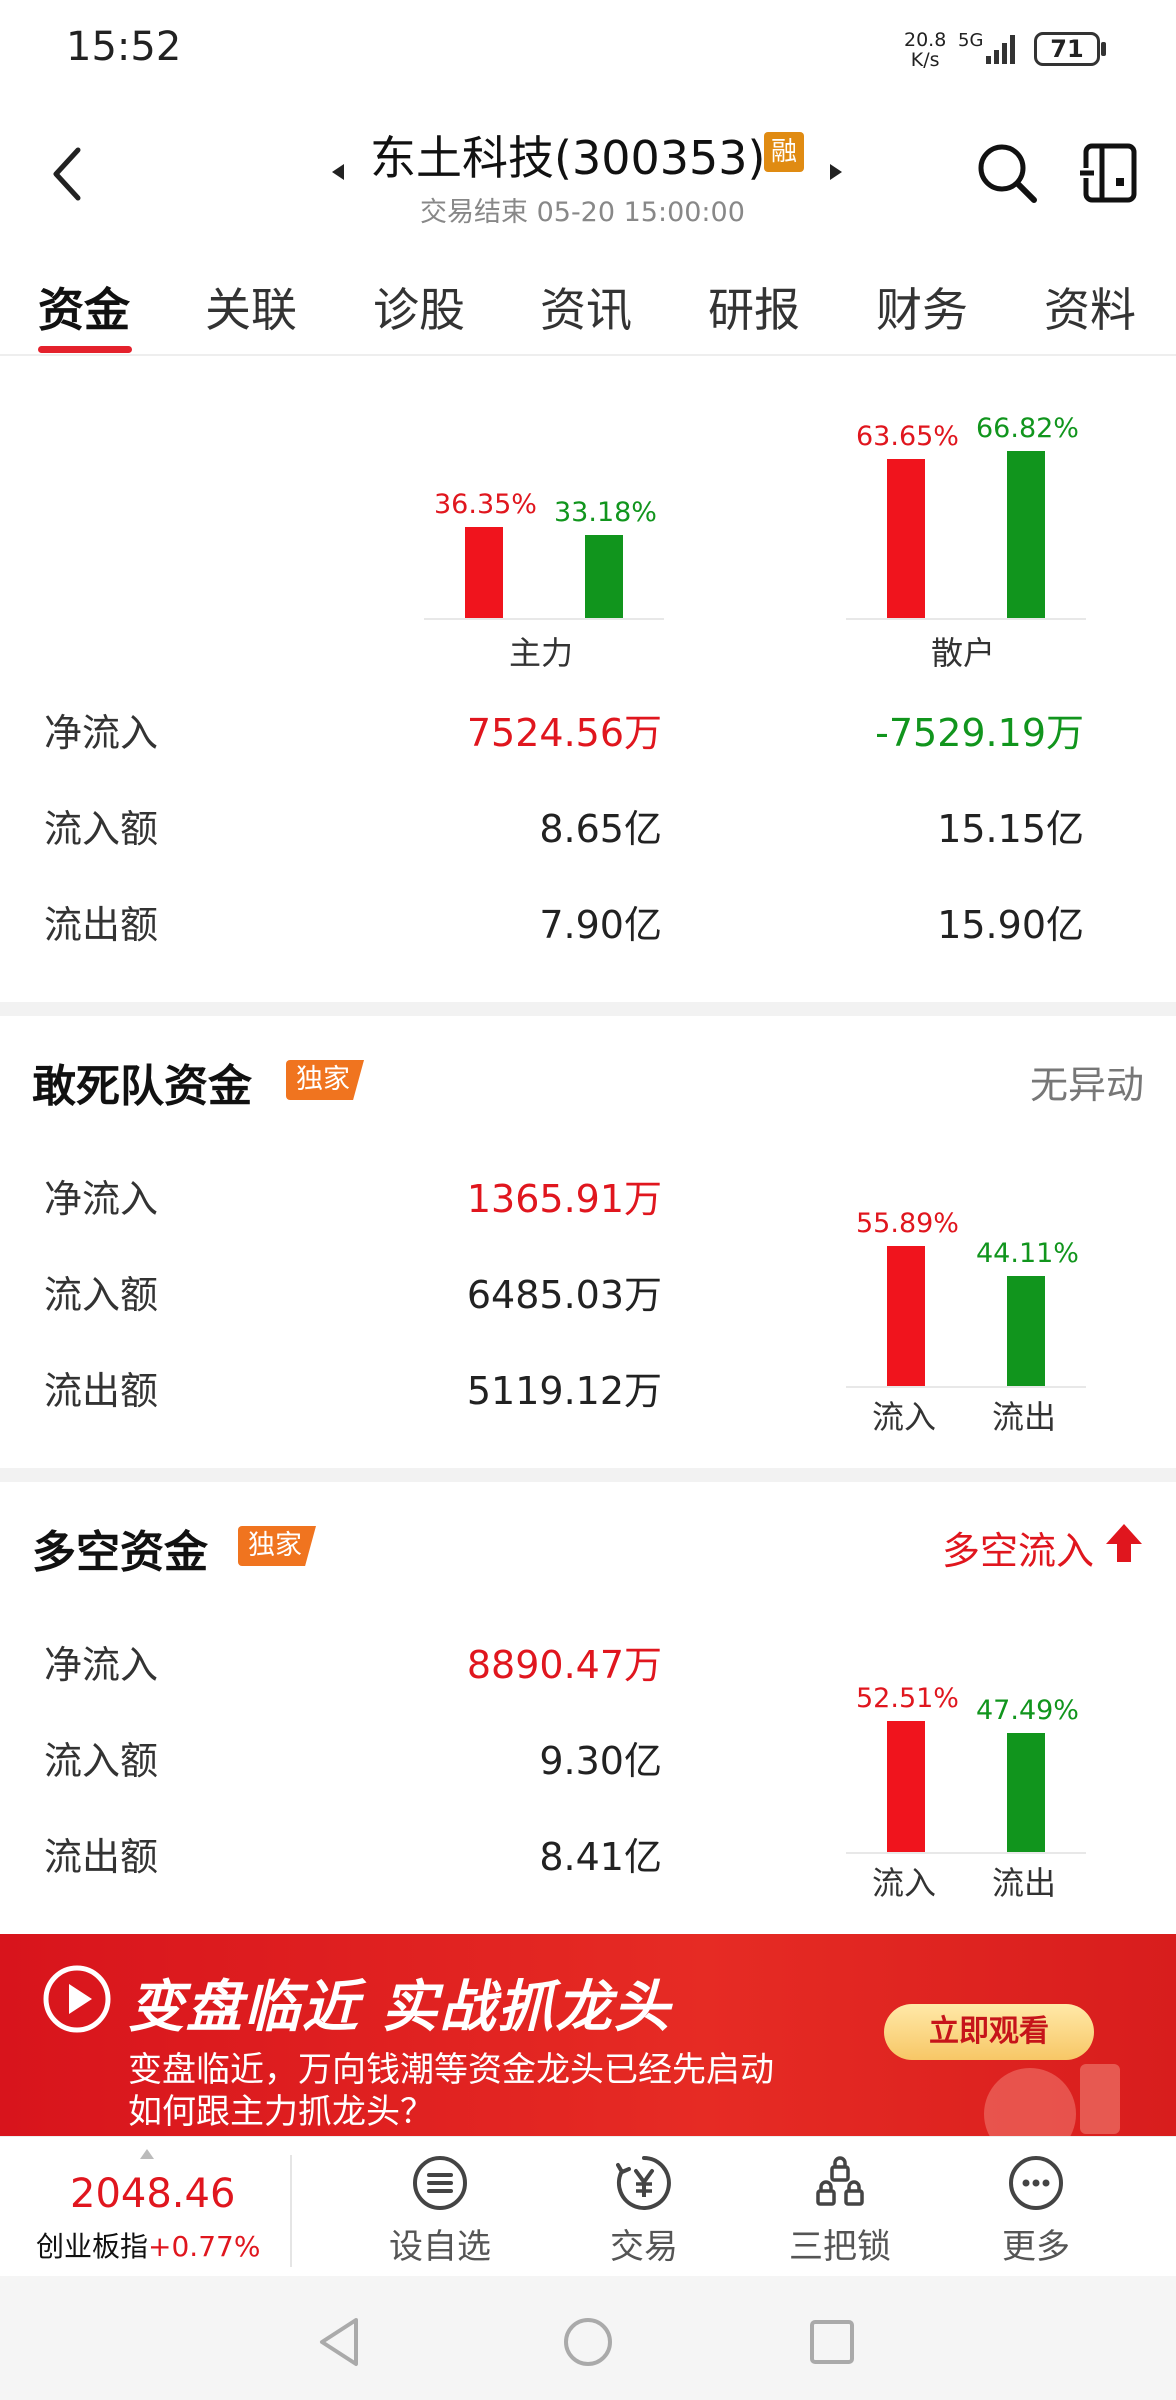 This screenshot has width=1176, height=2400. Describe the element at coordinates (400, 2007) in the screenshot. I see `banner-title: 变盘临近 实战抓龙头` at that location.